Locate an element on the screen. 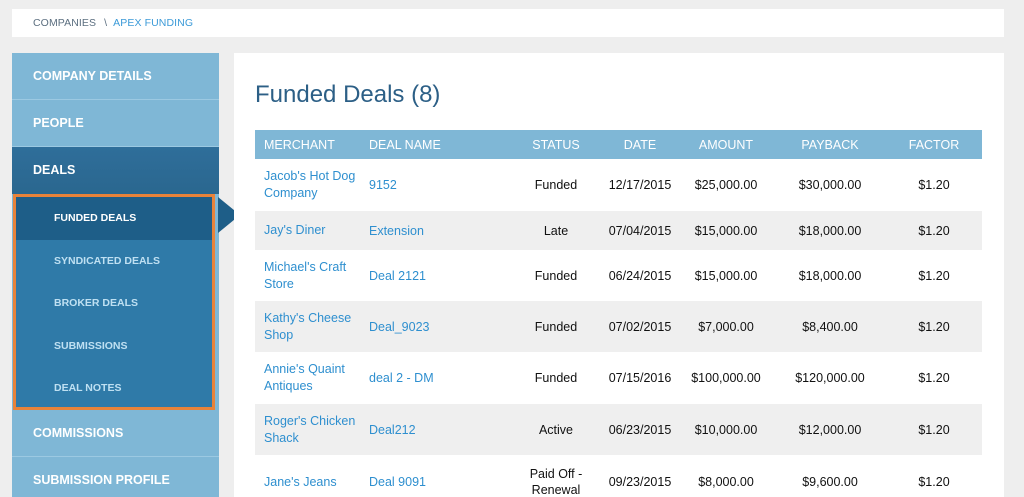 The image size is (1024, 497). merchant-link: Kathy's Cheese Shop is located at coordinates (307, 326).